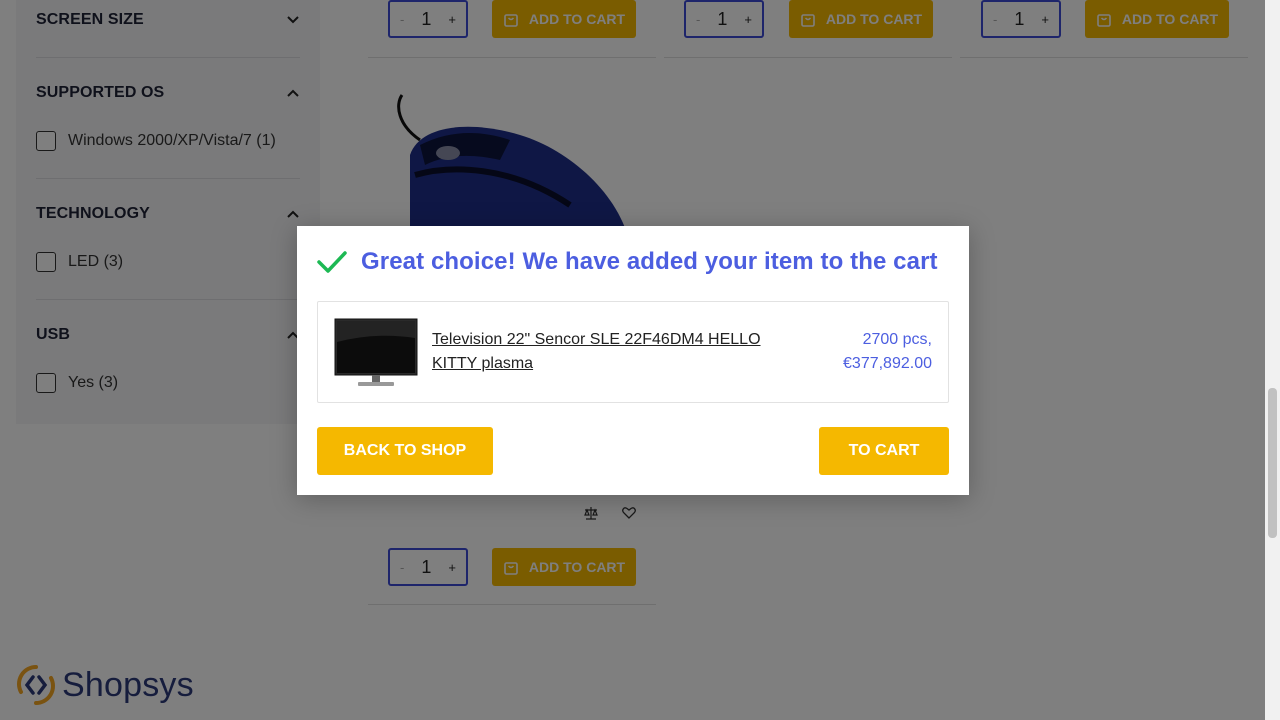 The image size is (1280, 720). Describe the element at coordinates (332, 262) in the screenshot. I see `checkmark-icon` at that location.